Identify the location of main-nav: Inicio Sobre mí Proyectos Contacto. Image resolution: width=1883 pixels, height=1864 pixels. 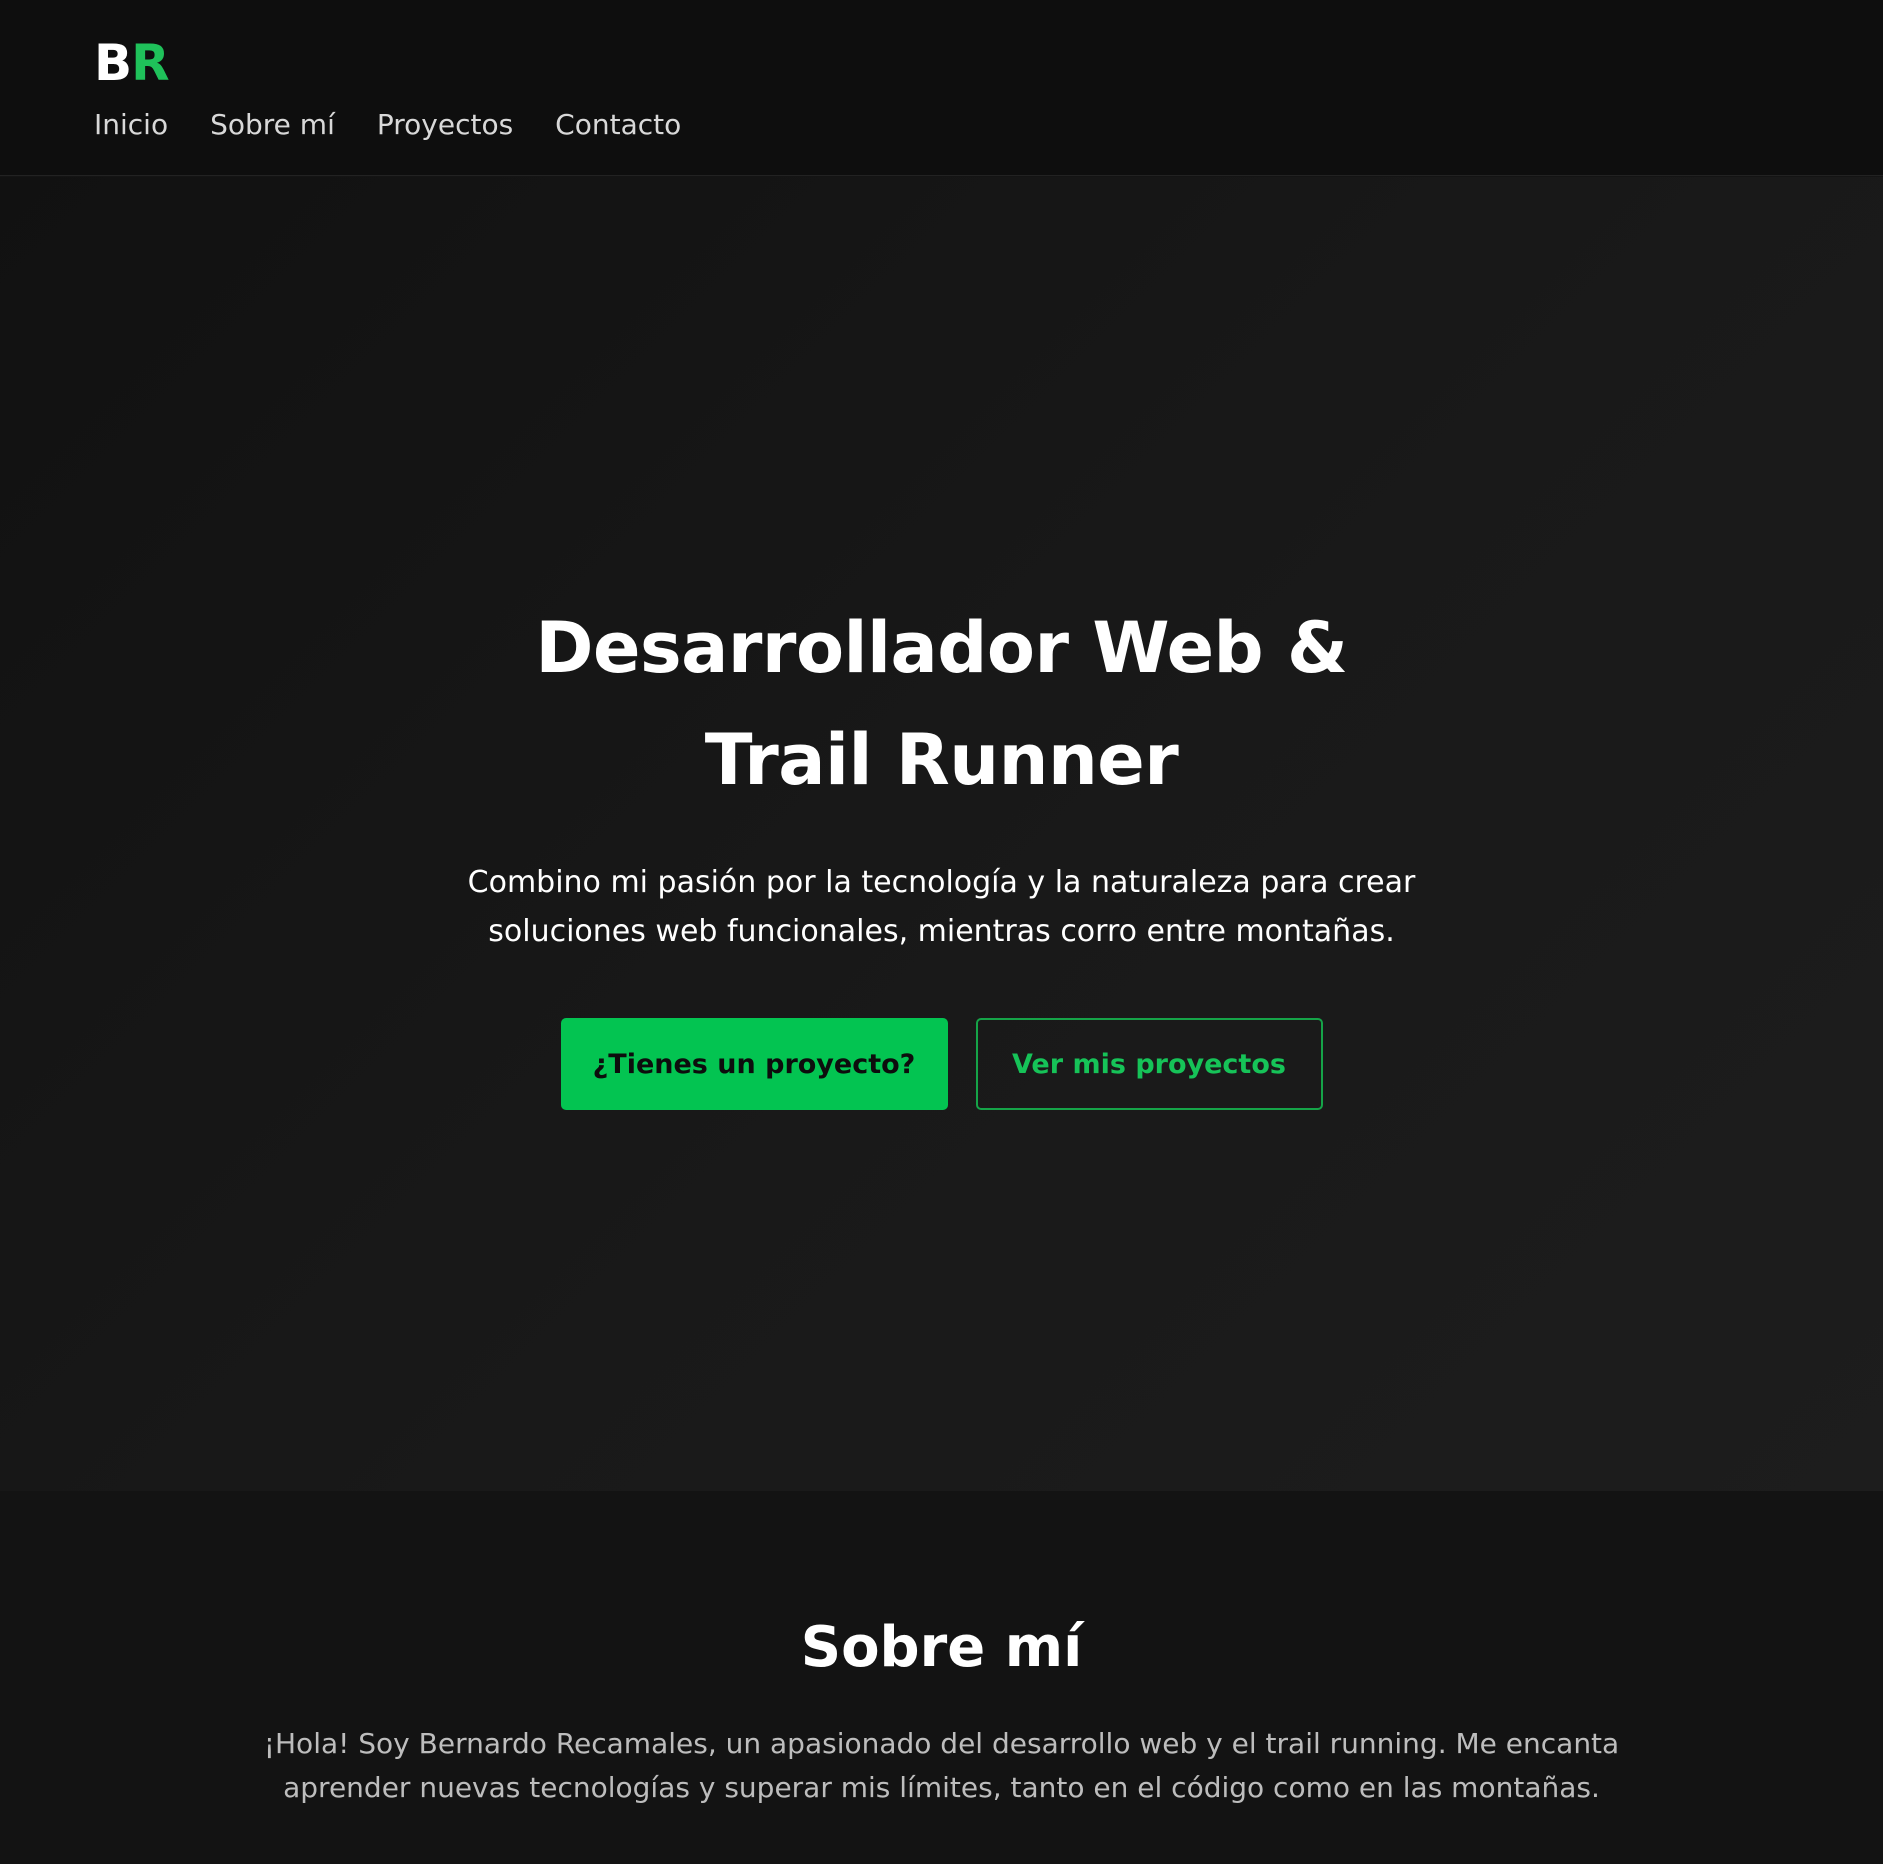
(387, 125).